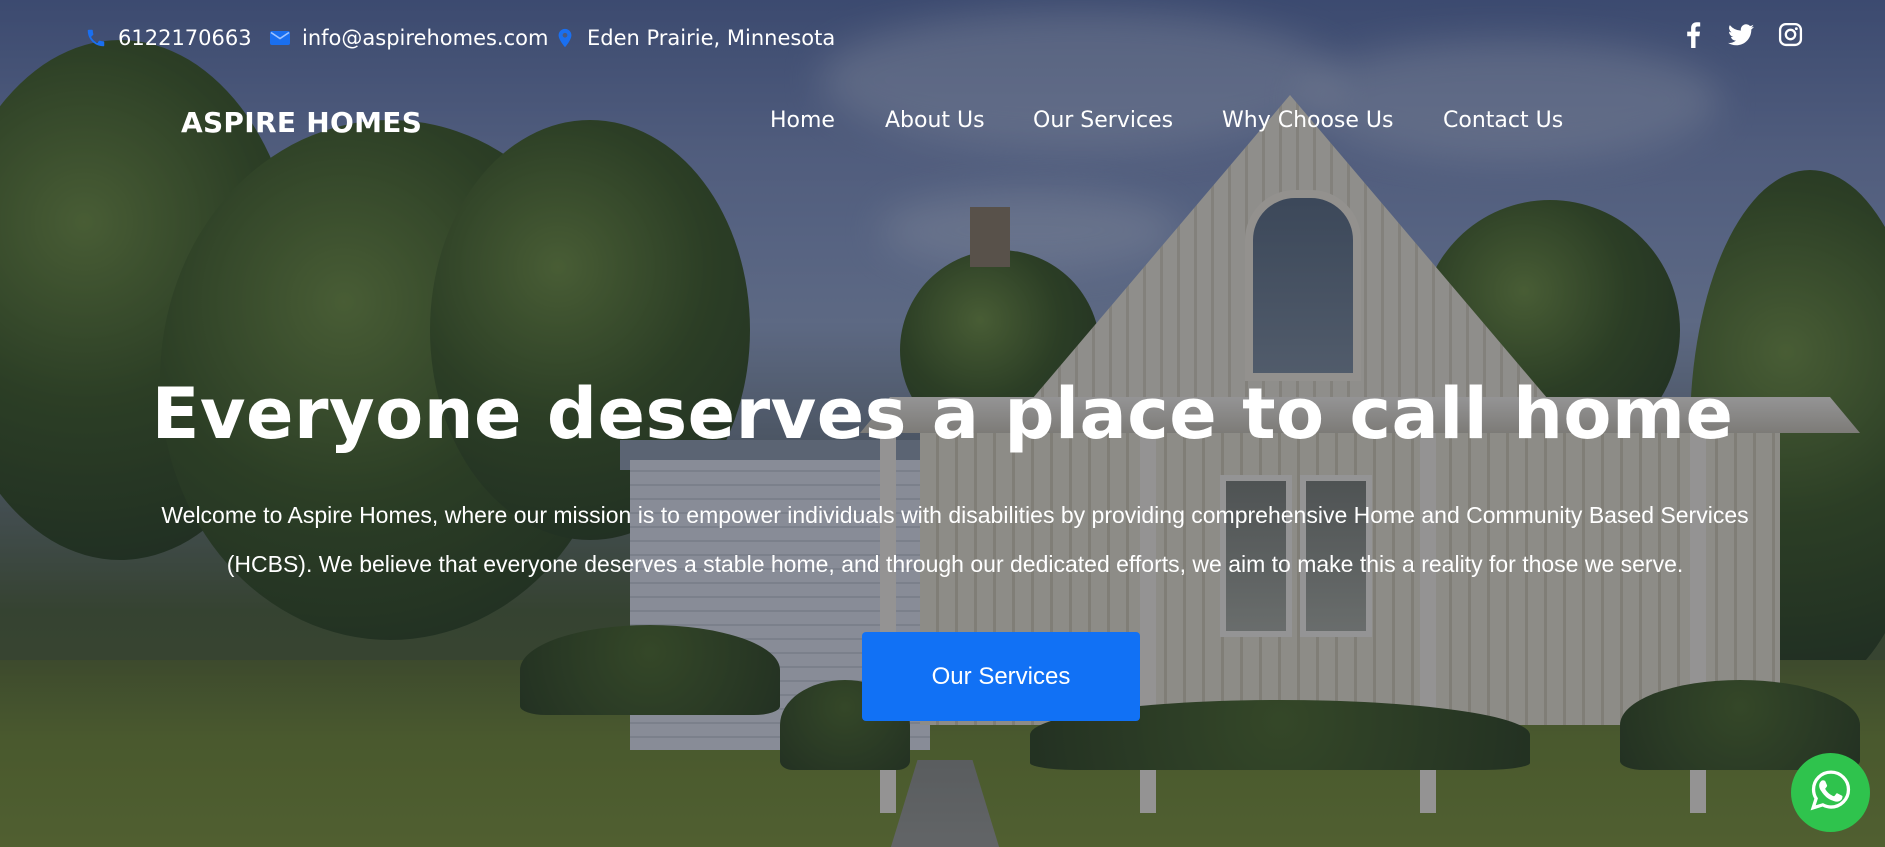 This screenshot has height=847, width=1885. Describe the element at coordinates (280, 38) in the screenshot. I see `envelope-icon` at that location.